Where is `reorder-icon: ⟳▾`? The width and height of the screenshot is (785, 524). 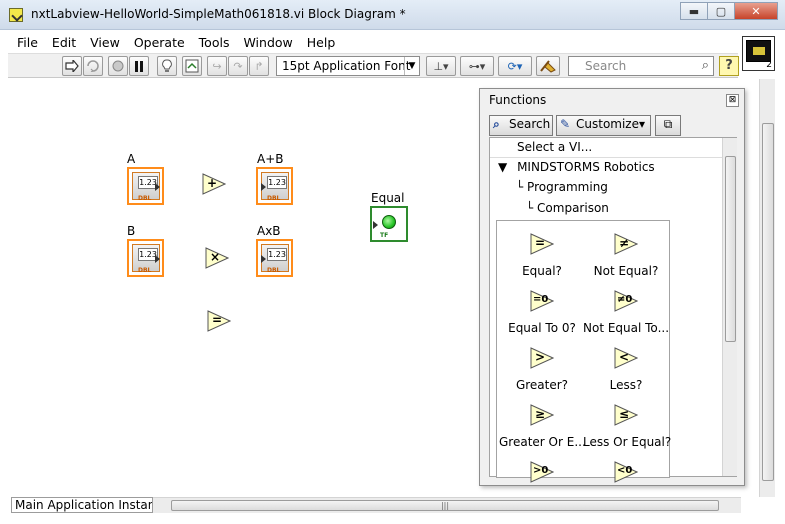
reorder-icon: ⟳▾ is located at coordinates (515, 66).